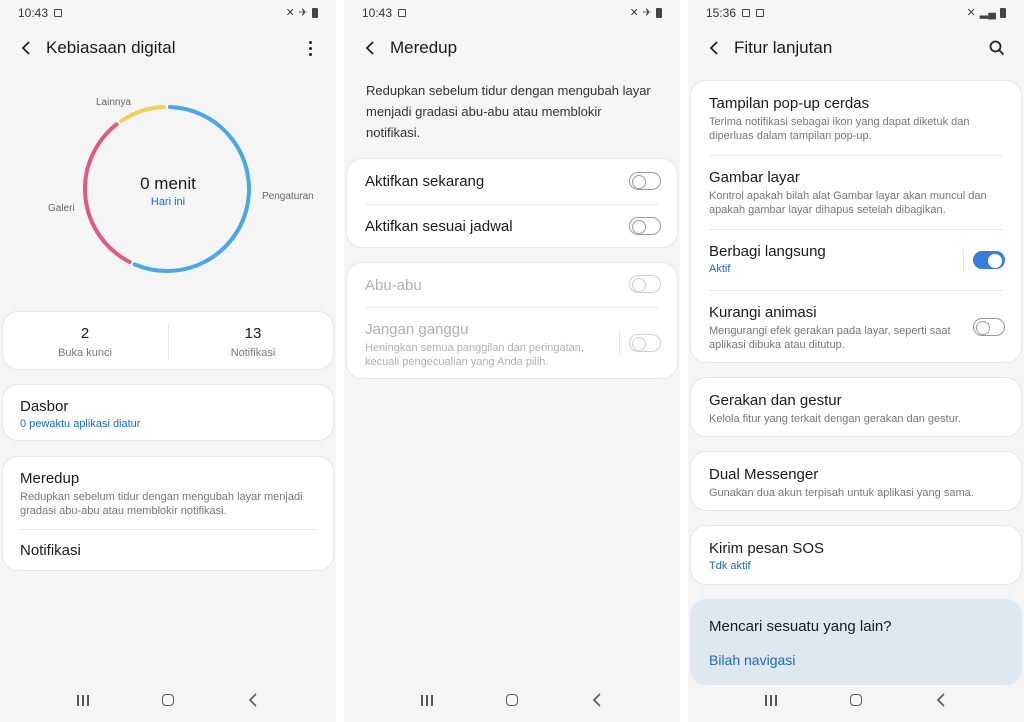 The height and width of the screenshot is (722, 1024). Describe the element at coordinates (114, 102) in the screenshot. I see `donut-label-lainnya: Lainnya` at that location.